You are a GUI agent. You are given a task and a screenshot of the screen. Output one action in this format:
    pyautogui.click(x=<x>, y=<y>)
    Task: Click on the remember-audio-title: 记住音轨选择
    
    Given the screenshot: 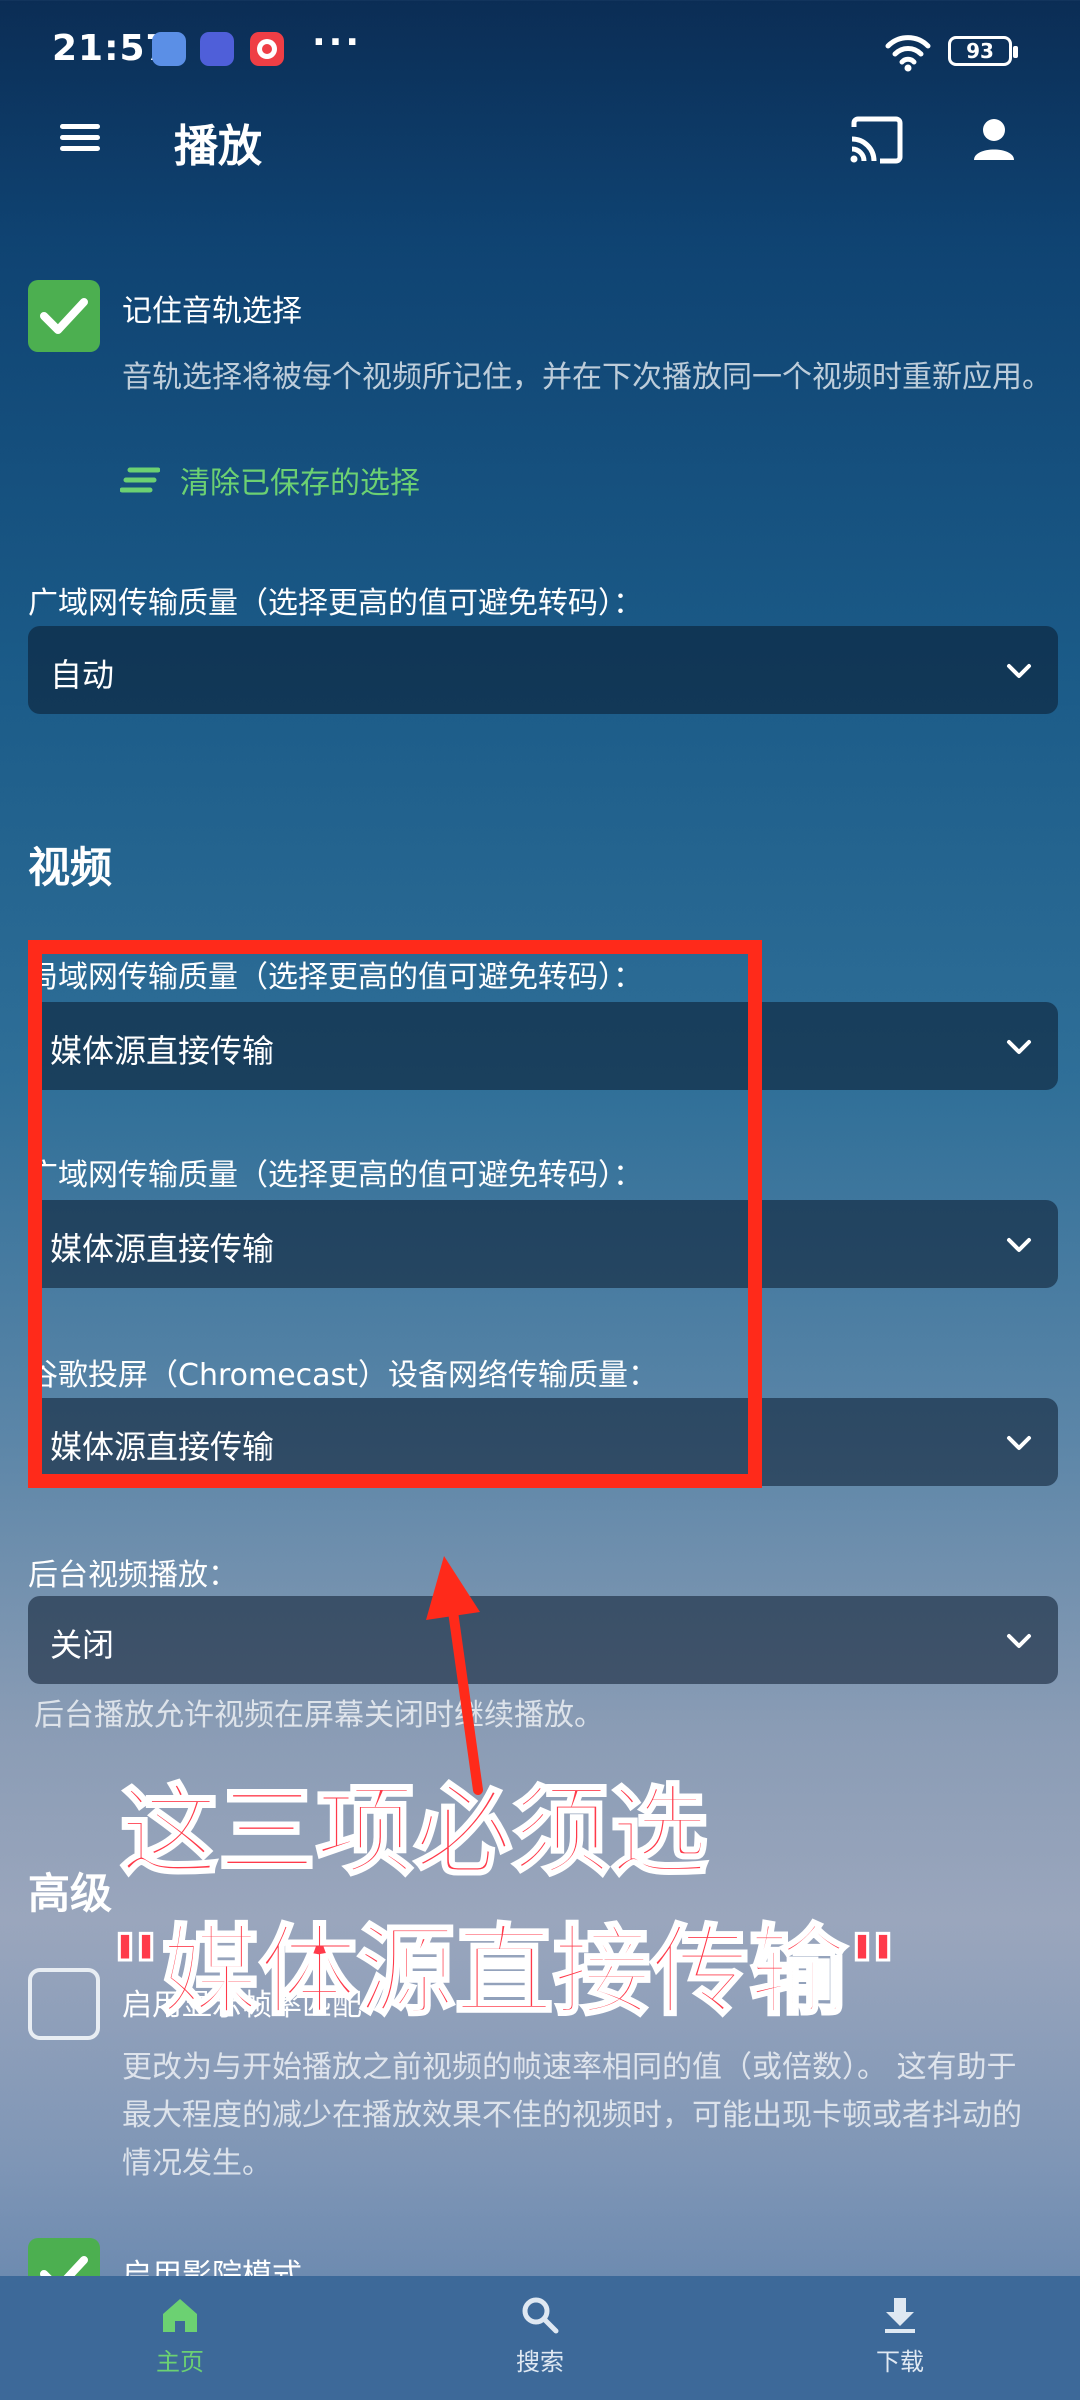 What is the action you would take?
    pyautogui.click(x=212, y=311)
    